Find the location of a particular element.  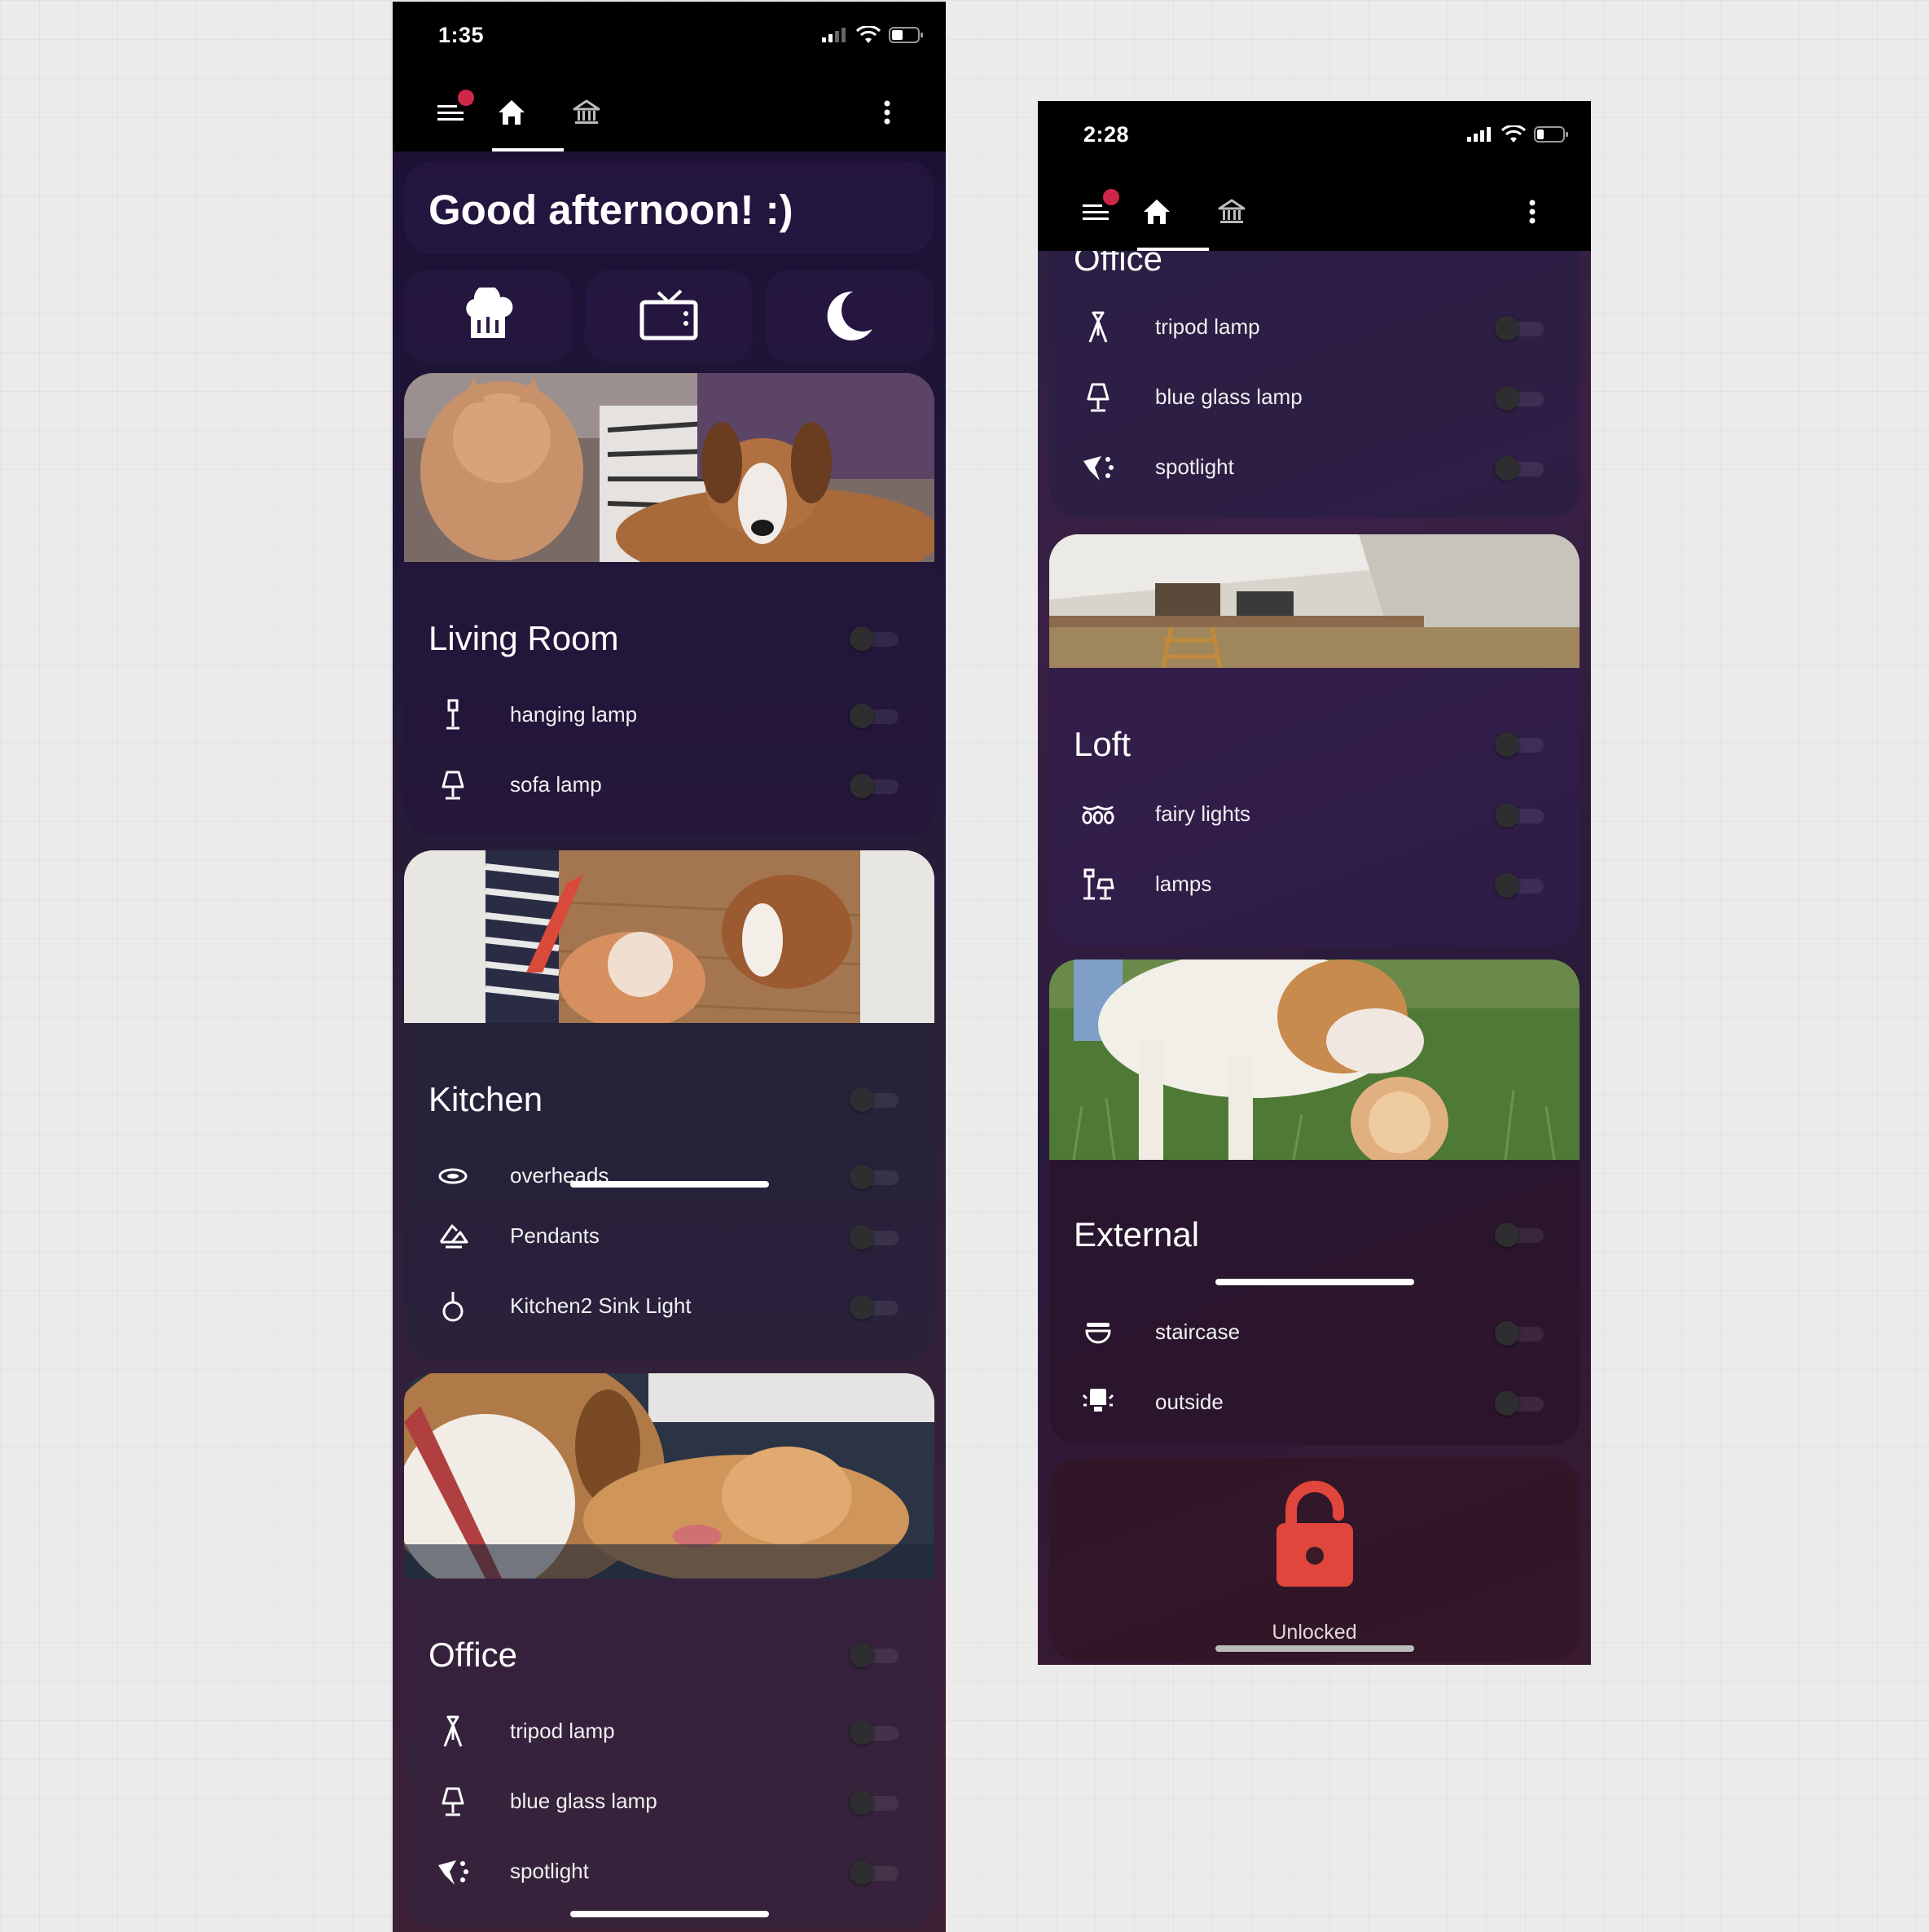

scene-night-button is located at coordinates (850, 316).